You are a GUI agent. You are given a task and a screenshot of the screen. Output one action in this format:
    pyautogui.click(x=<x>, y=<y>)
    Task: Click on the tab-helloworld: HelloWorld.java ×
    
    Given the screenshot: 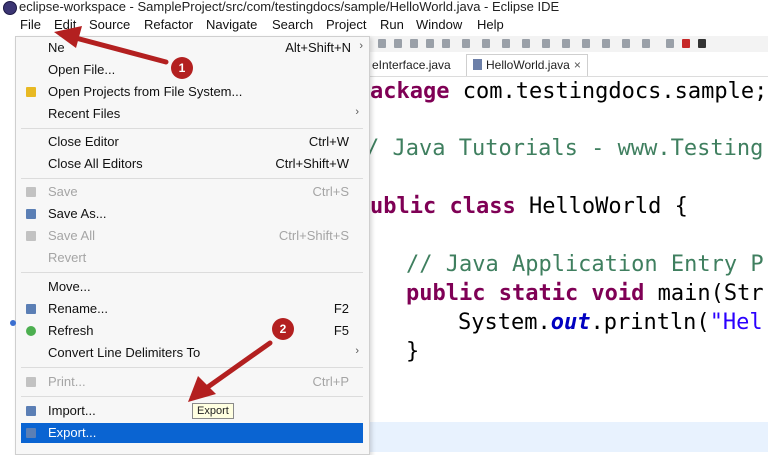 What is the action you would take?
    pyautogui.click(x=527, y=65)
    